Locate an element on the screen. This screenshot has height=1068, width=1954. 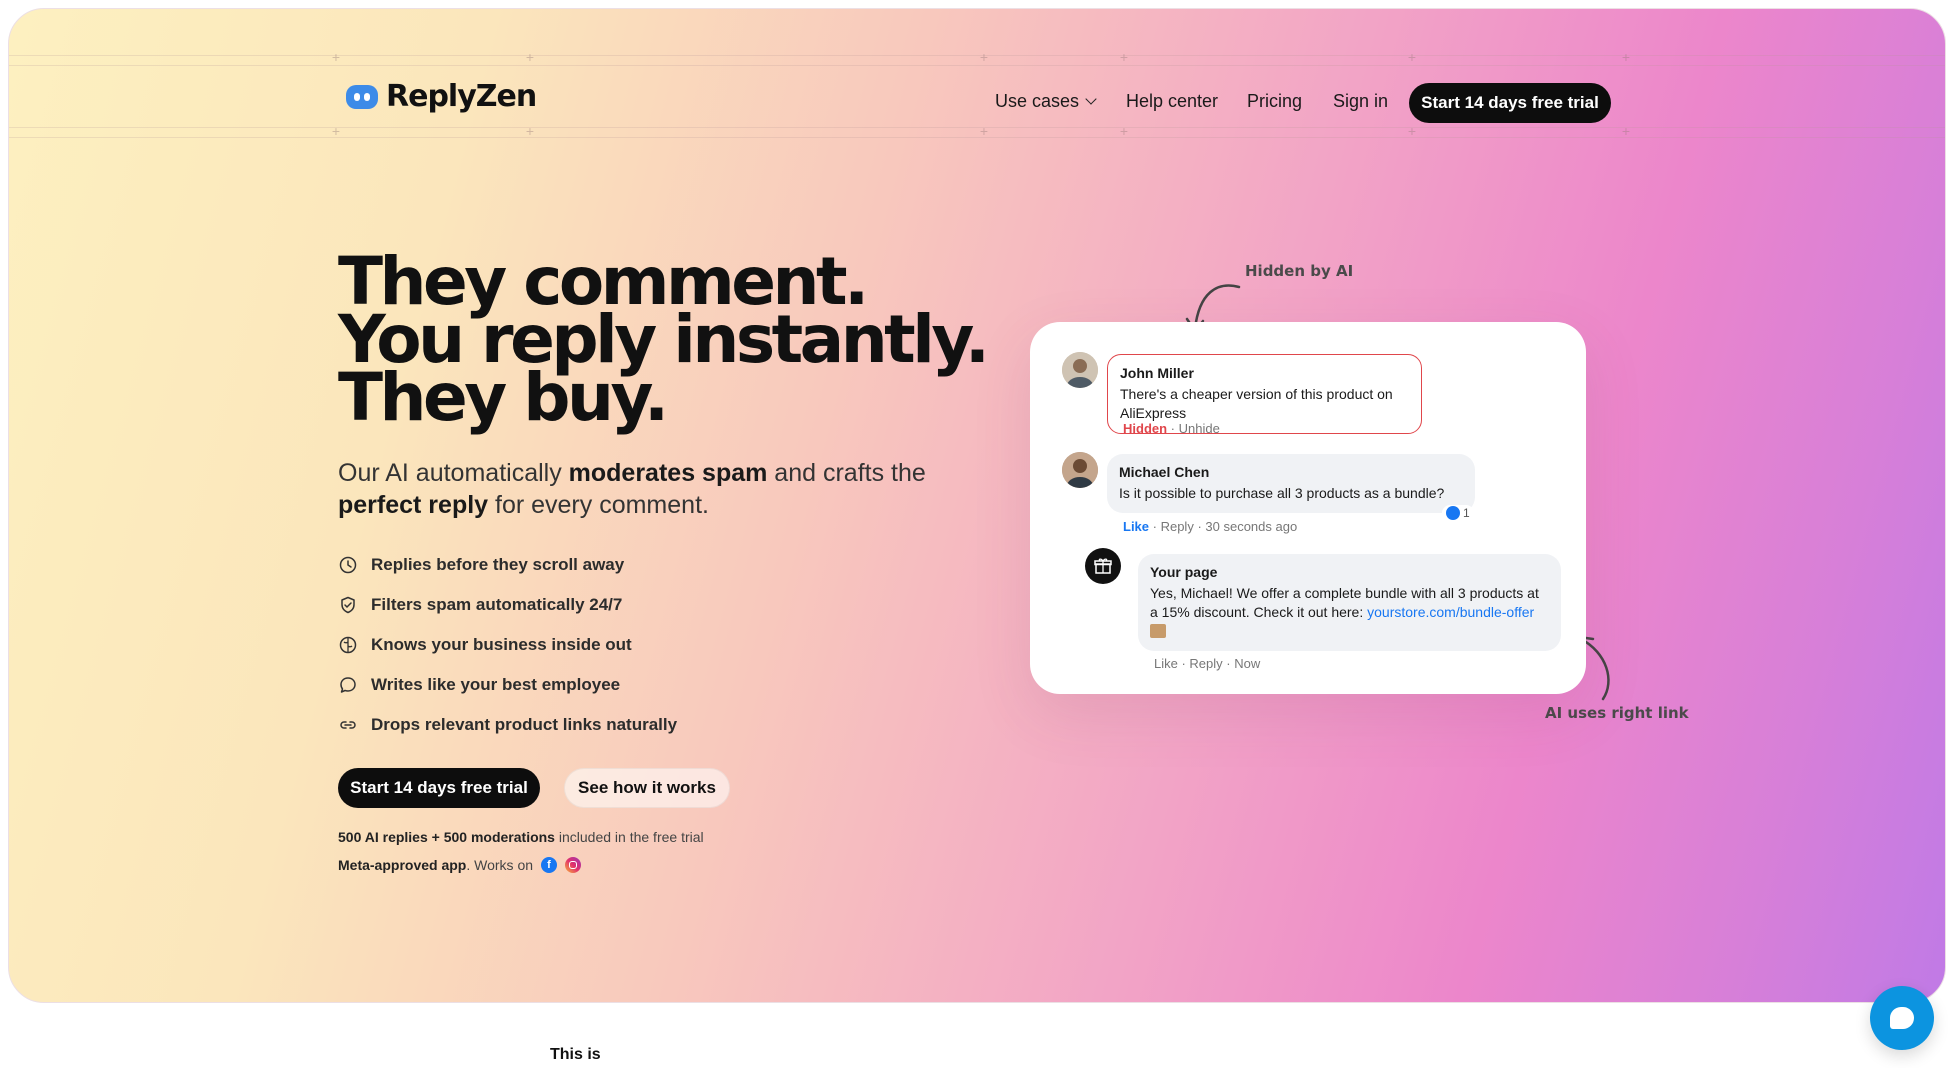
subhead-bold: perfect reply is located at coordinates (413, 505).